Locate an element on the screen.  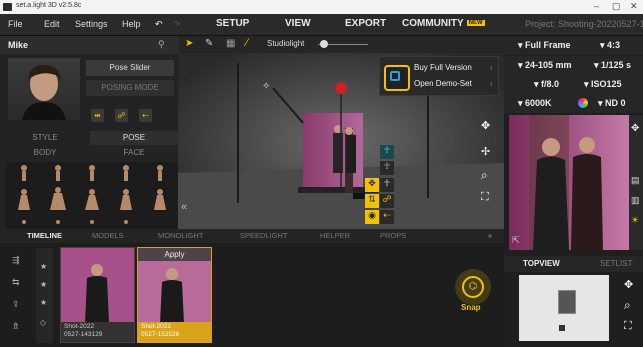
open-demo-set-link: Open Demo-Set is located at coordinates (443, 83).